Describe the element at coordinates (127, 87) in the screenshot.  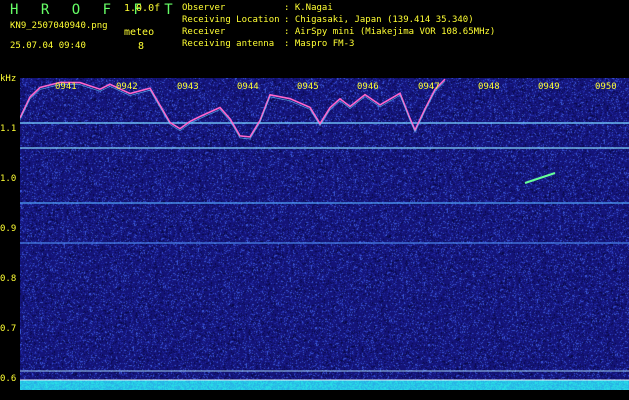
I see `time-tick-label: 0942` at that location.